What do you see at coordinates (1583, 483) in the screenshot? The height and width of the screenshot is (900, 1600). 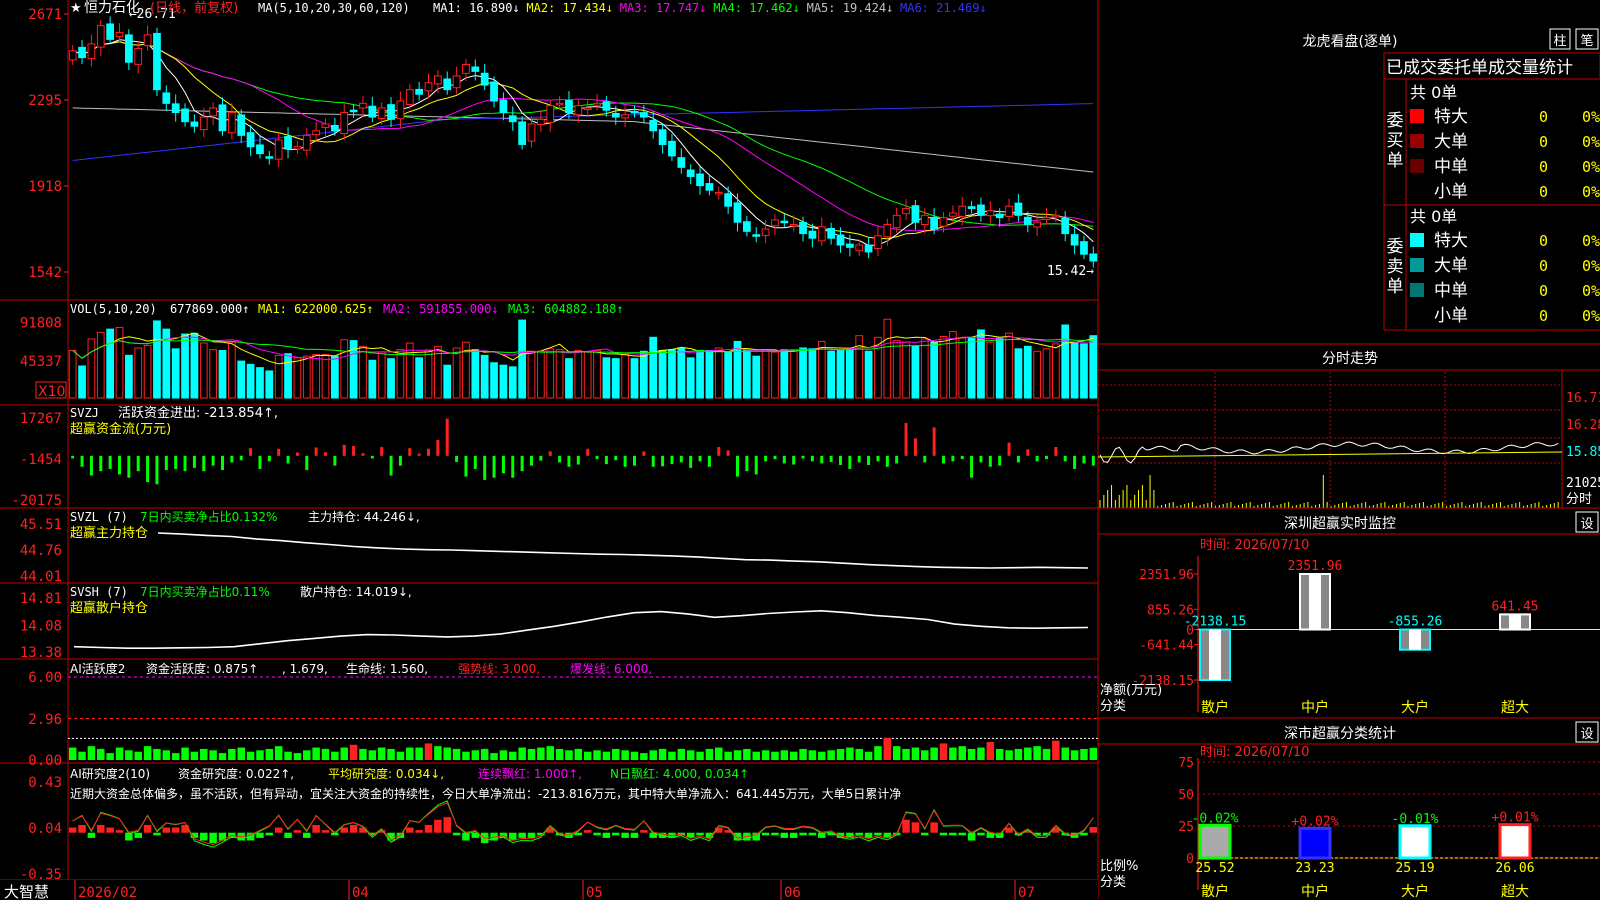 I see `intraday-vol-max: 21025` at bounding box center [1583, 483].